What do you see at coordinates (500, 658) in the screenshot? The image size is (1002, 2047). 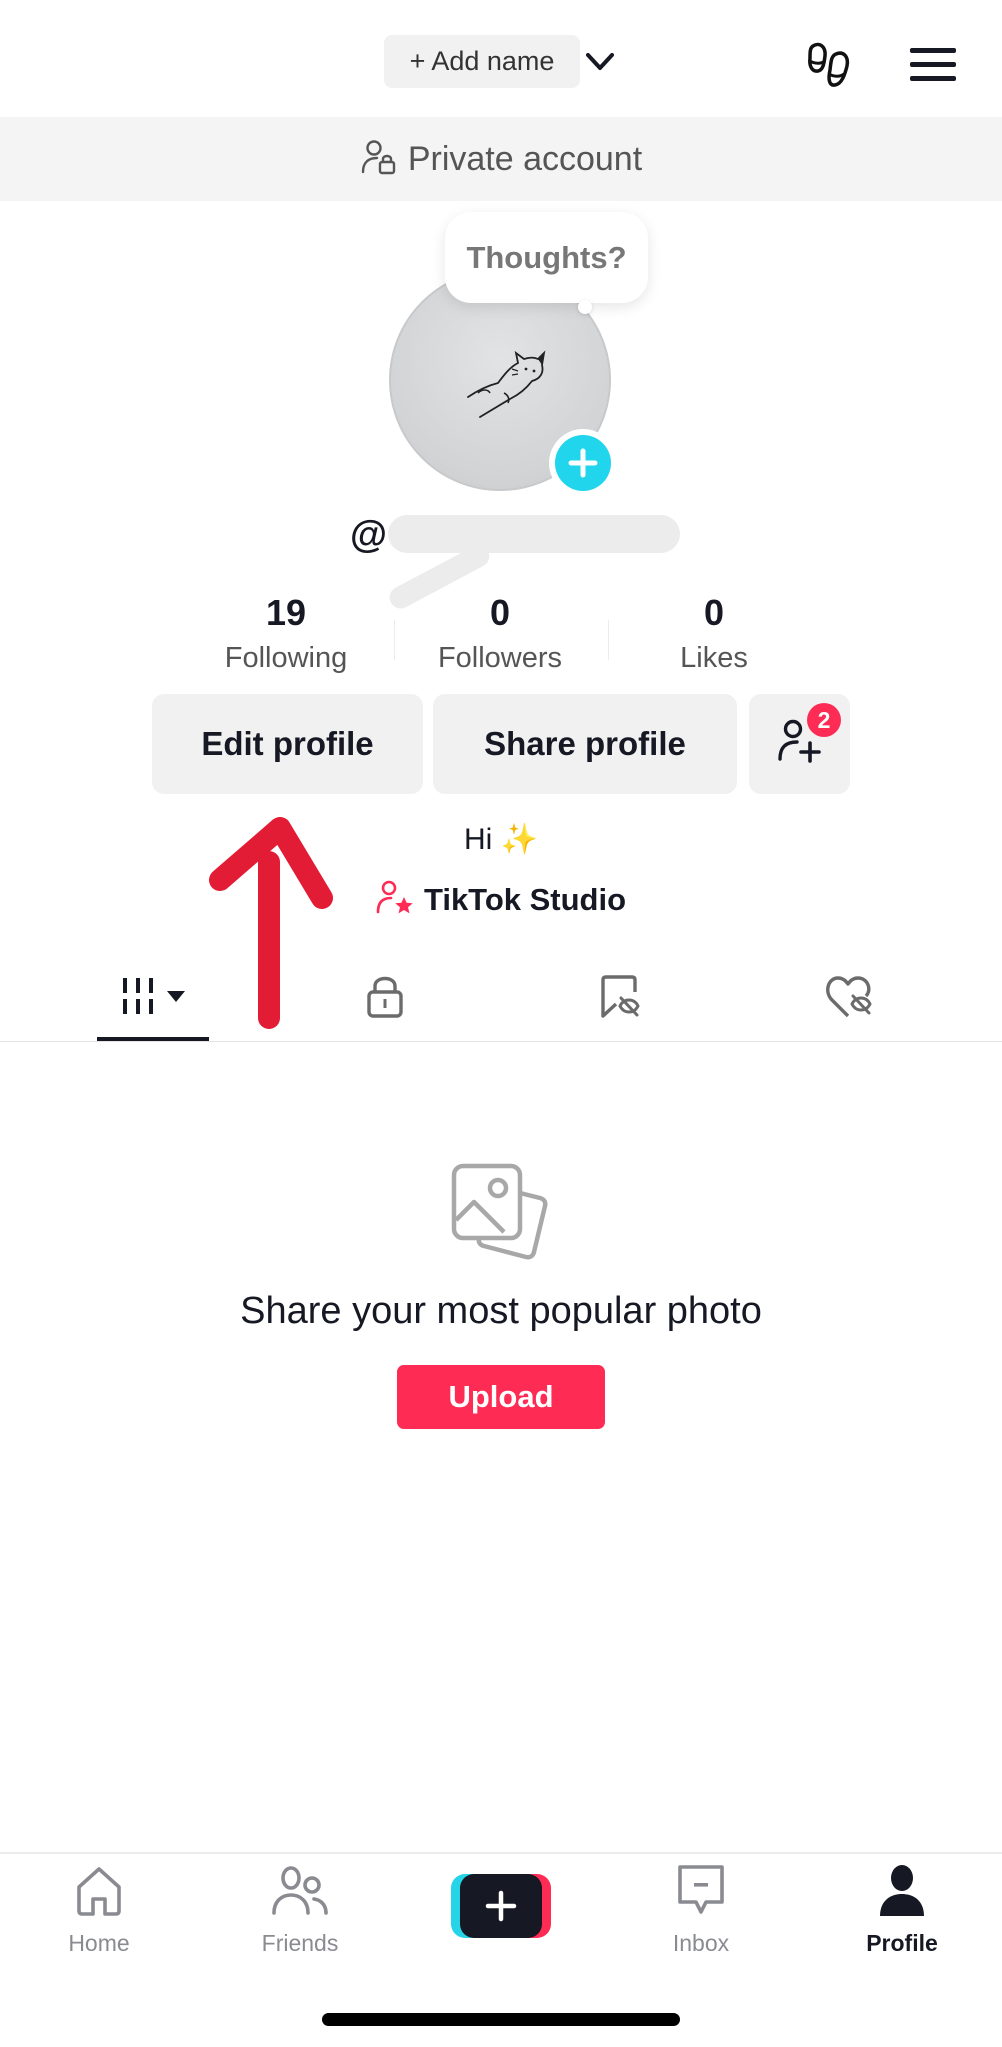 I see `stat-label: Followers` at bounding box center [500, 658].